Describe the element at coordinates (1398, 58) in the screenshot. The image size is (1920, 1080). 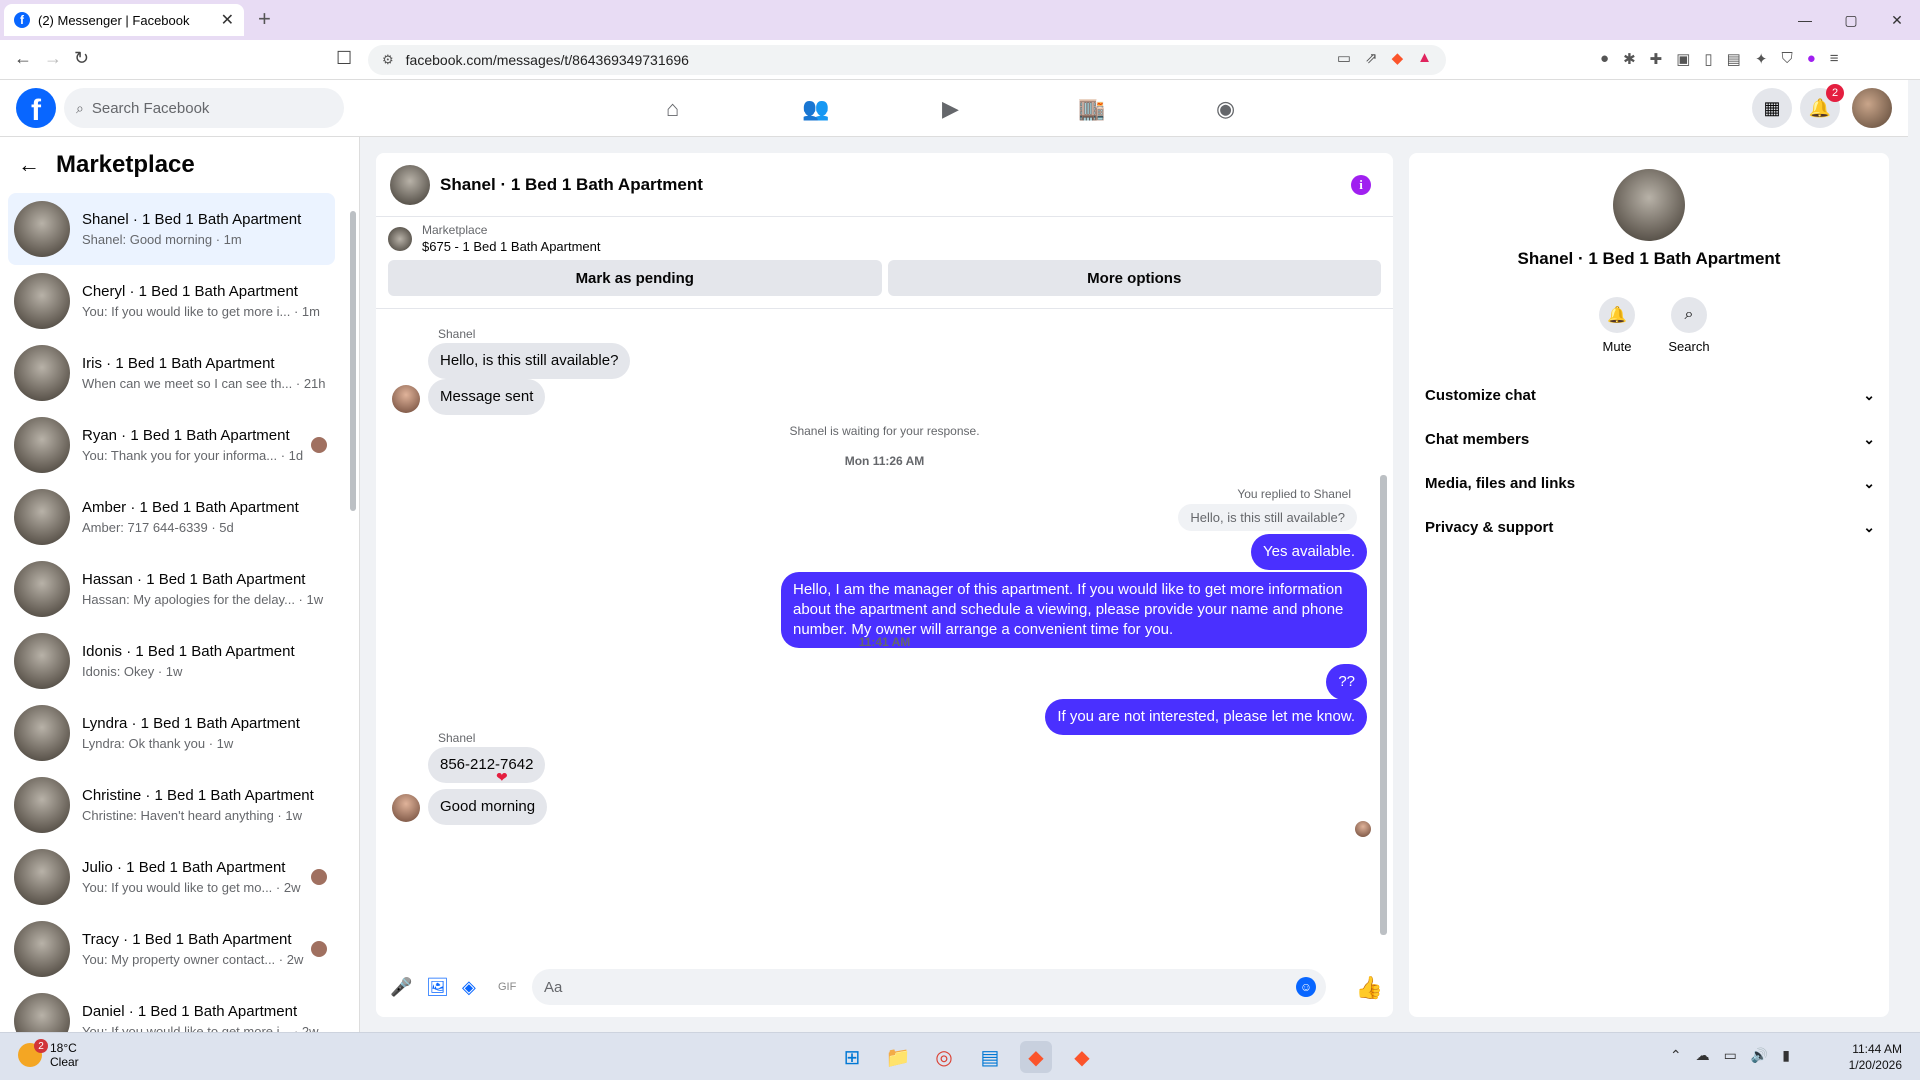
I see `brave-shield-icon: ◆` at that location.